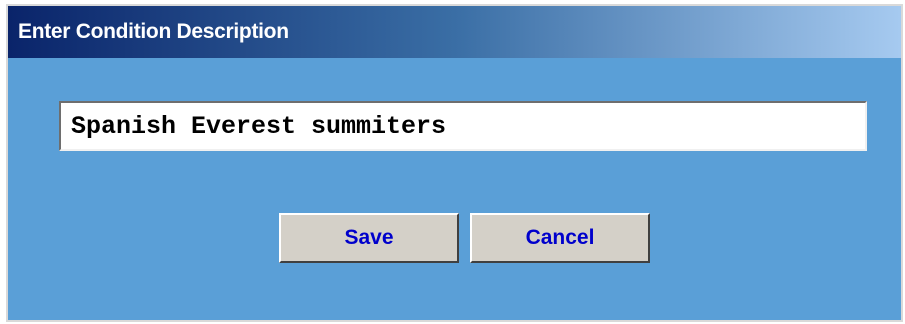 The width and height of the screenshot is (905, 324). Describe the element at coordinates (369, 238) in the screenshot. I see `save-button: Save` at that location.